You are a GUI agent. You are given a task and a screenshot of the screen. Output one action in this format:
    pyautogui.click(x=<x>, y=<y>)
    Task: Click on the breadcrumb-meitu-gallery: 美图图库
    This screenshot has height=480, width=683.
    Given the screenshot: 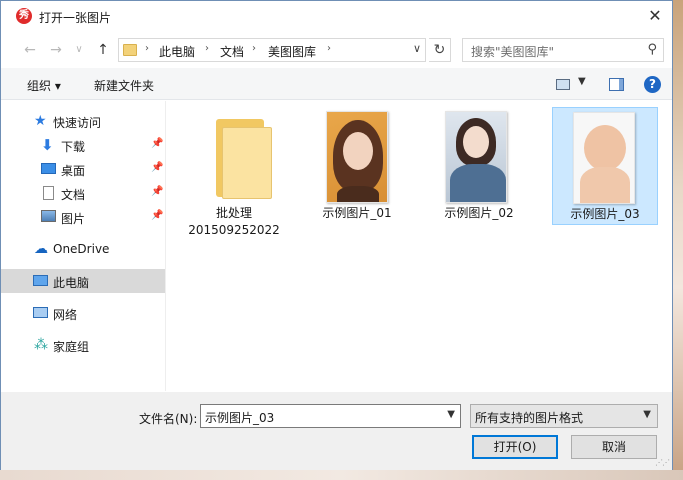 What is the action you would take?
    pyautogui.click(x=292, y=51)
    